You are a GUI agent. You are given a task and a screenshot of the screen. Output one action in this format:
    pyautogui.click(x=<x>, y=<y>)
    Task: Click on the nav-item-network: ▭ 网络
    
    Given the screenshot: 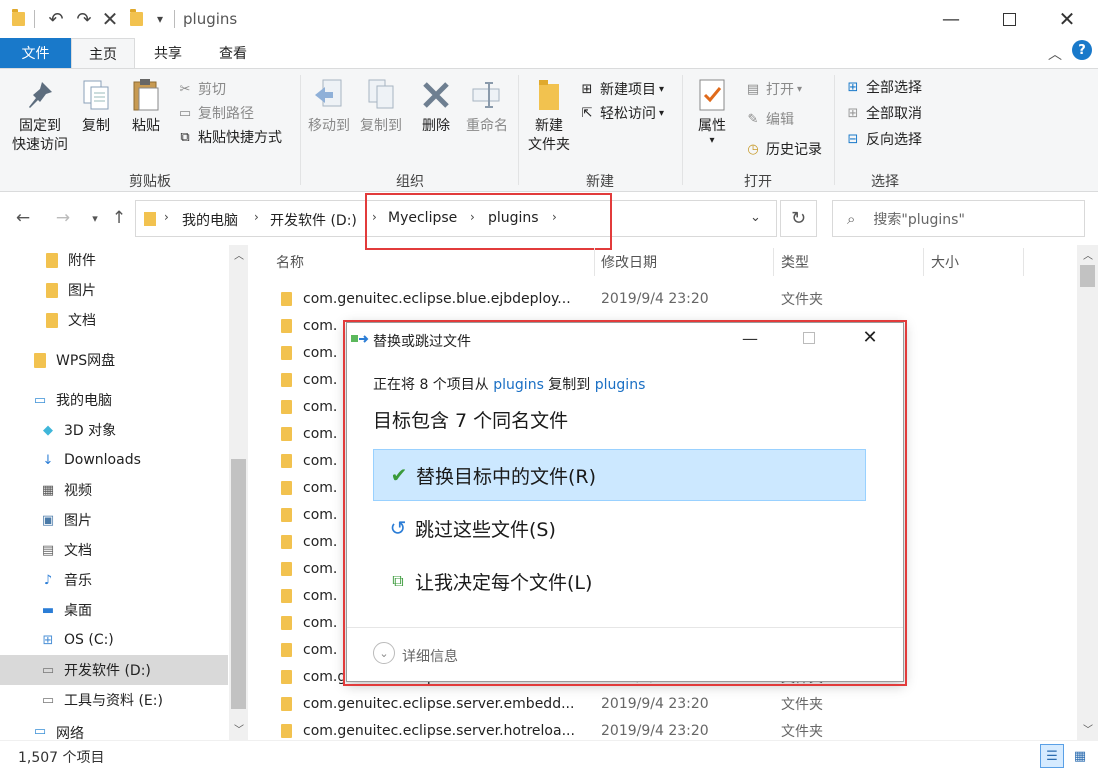 What is the action you would take?
    pyautogui.click(x=114, y=732)
    